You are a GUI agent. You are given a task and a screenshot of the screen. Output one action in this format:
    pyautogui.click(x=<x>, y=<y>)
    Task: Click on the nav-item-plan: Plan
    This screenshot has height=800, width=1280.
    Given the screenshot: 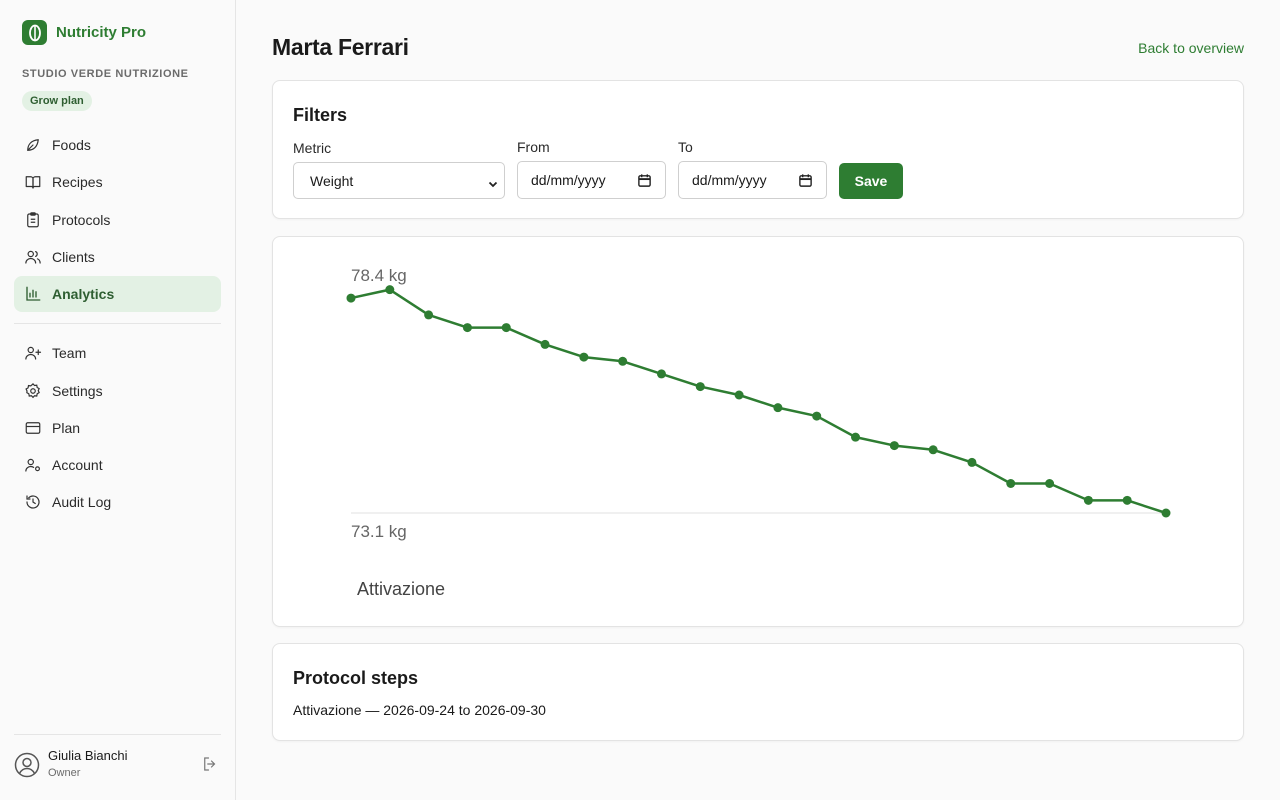 What is the action you would take?
    pyautogui.click(x=117, y=428)
    